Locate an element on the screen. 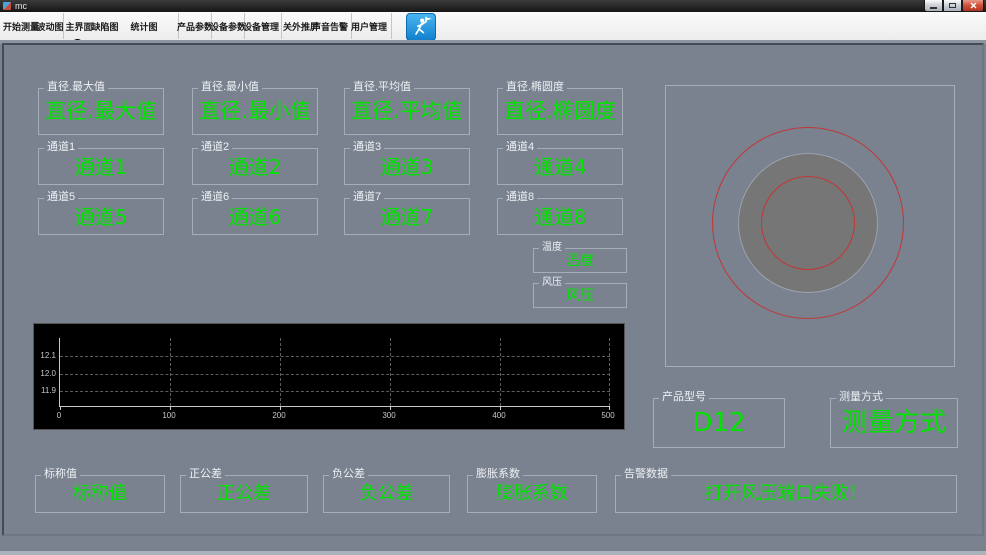 The image size is (986, 555). product-model-box: 产品型号 D12 is located at coordinates (719, 419).